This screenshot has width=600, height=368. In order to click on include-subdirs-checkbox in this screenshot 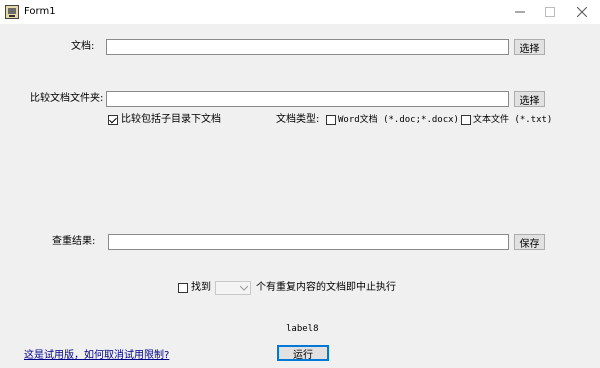, I will do `click(113, 120)`.